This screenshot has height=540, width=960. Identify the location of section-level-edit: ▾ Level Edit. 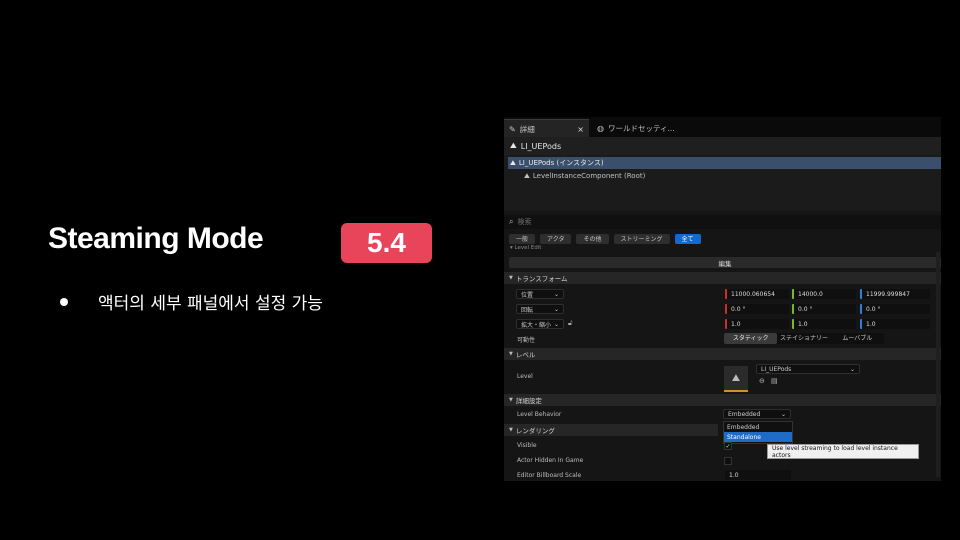
(722, 248).